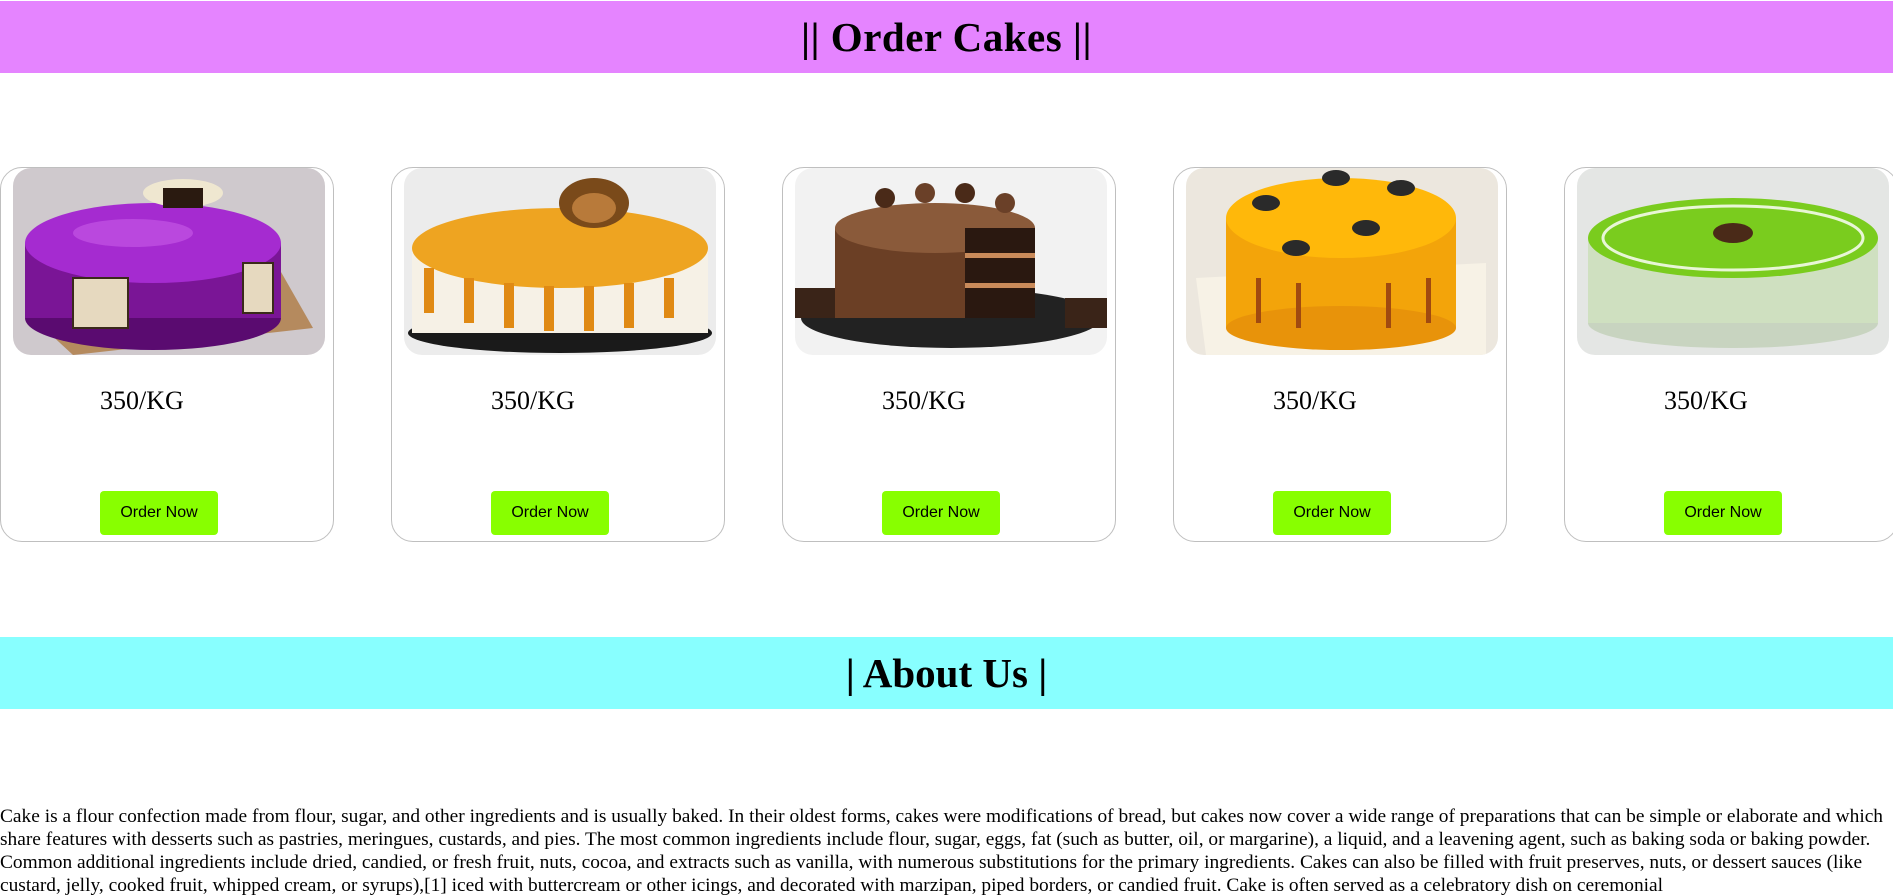 This screenshot has width=1893, height=895. I want to click on cake-image-purple, so click(169, 261).